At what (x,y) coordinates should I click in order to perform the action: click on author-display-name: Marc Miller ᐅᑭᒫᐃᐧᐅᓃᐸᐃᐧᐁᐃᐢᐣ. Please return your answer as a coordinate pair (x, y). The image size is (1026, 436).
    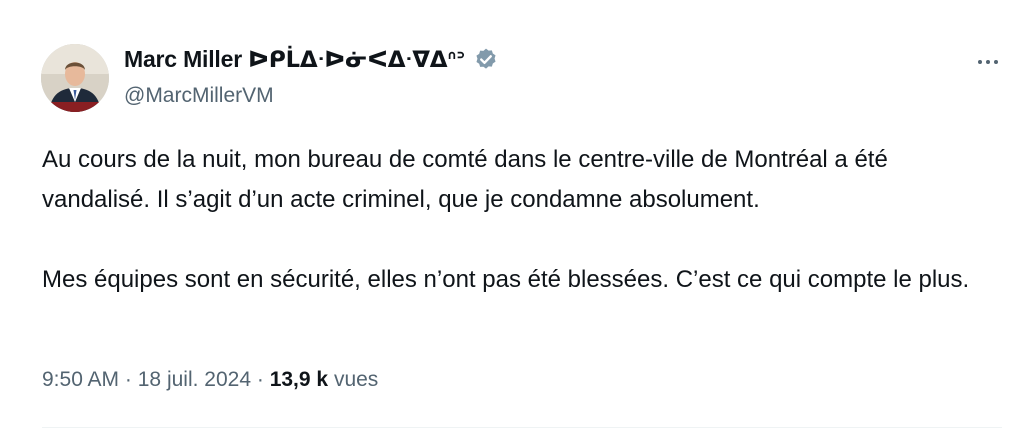
    Looking at the image, I should click on (294, 59).